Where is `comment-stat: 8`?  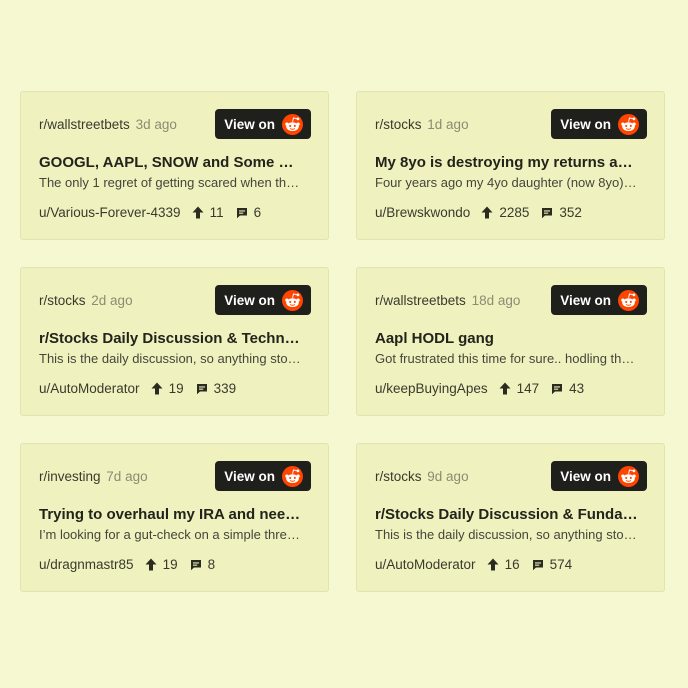
comment-stat: 8 is located at coordinates (203, 564).